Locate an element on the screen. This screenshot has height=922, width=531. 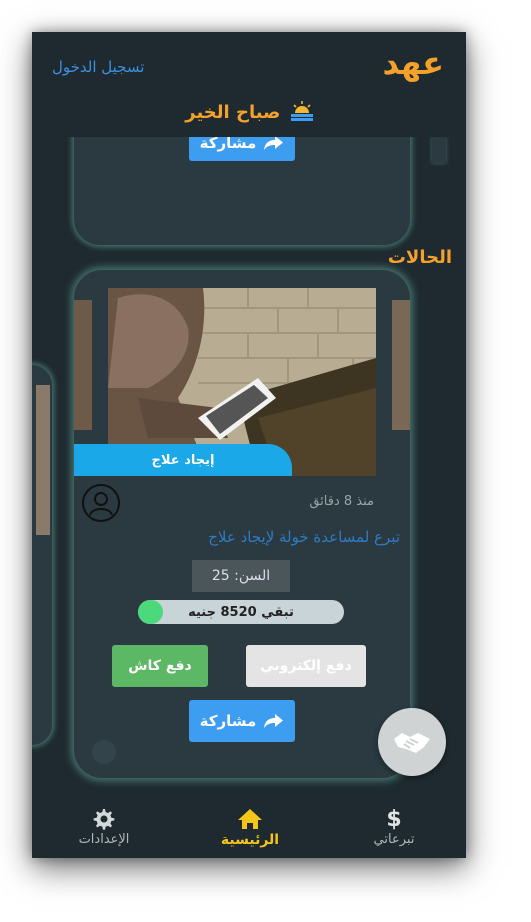
nav-settings-label: الإعدادات is located at coordinates (104, 839).